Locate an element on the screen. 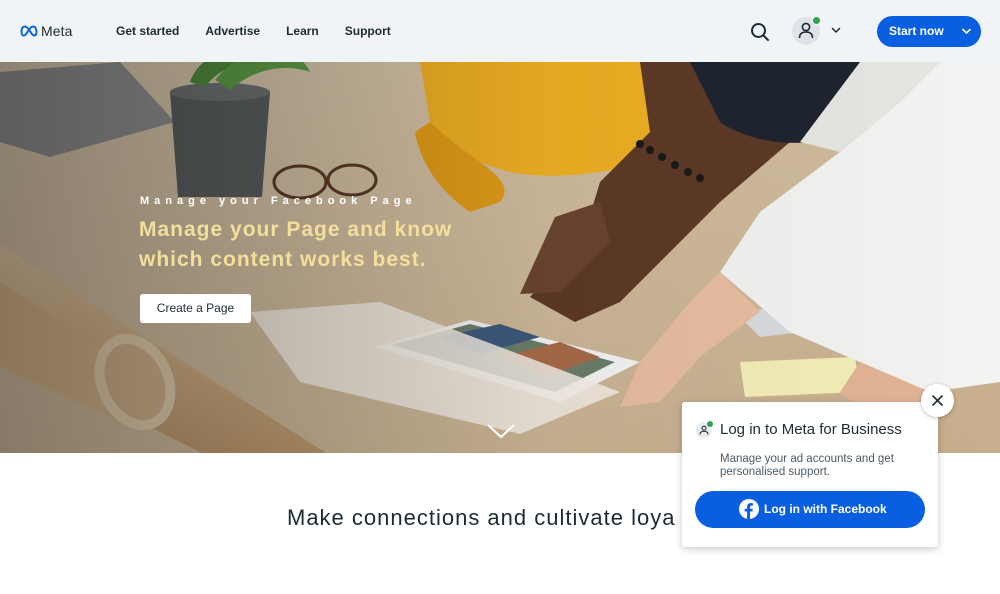  search-icon is located at coordinates (760, 32).